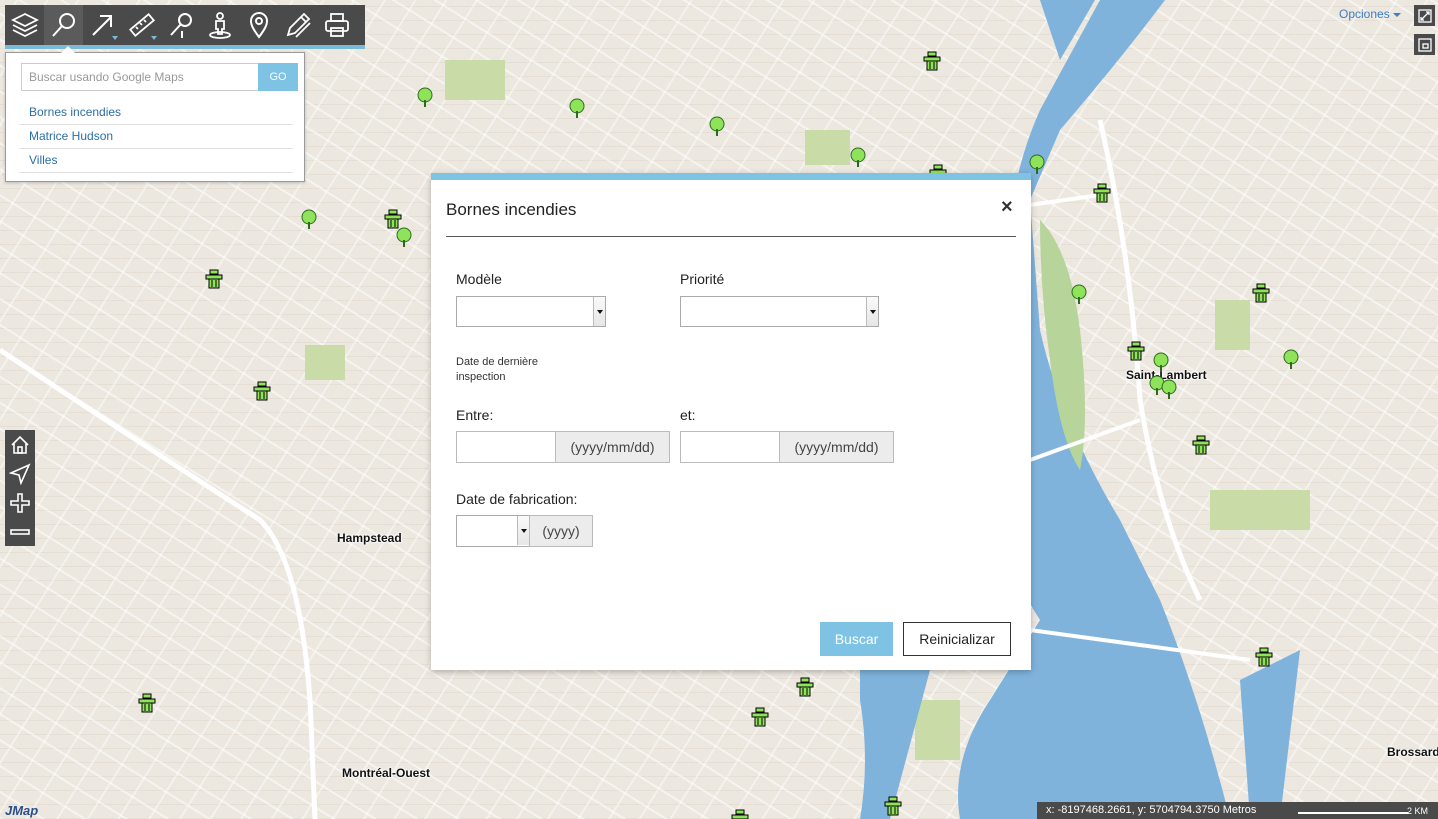  Describe the element at coordinates (612, 447) in the screenshot. I see `entre-date-format: (yyyy/mm/dd)` at that location.